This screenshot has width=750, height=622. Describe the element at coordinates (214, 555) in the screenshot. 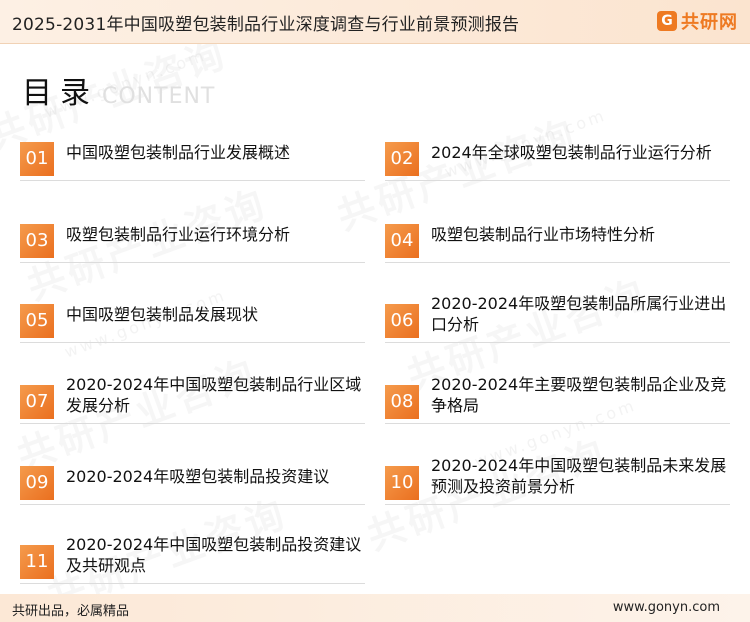

I see `chapter-title: 2020-2024年中国吸塑包装制品投资建议及共研观点` at that location.